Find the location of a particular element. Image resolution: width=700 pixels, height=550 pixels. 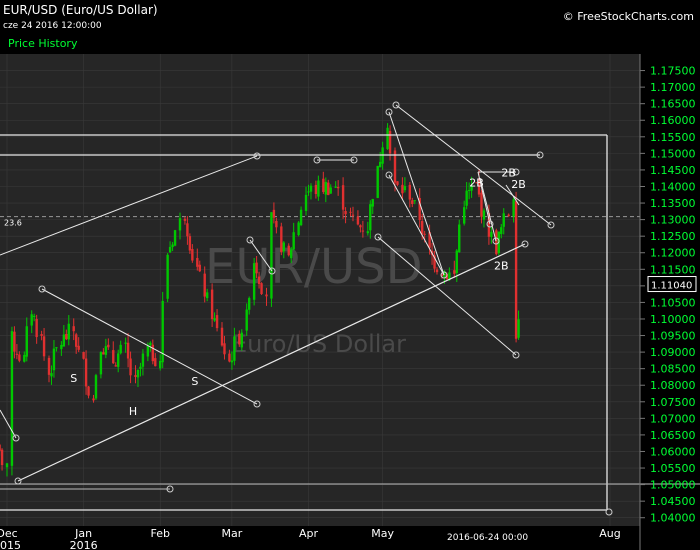

y-tick-label: 1.09000 is located at coordinates (673, 352).